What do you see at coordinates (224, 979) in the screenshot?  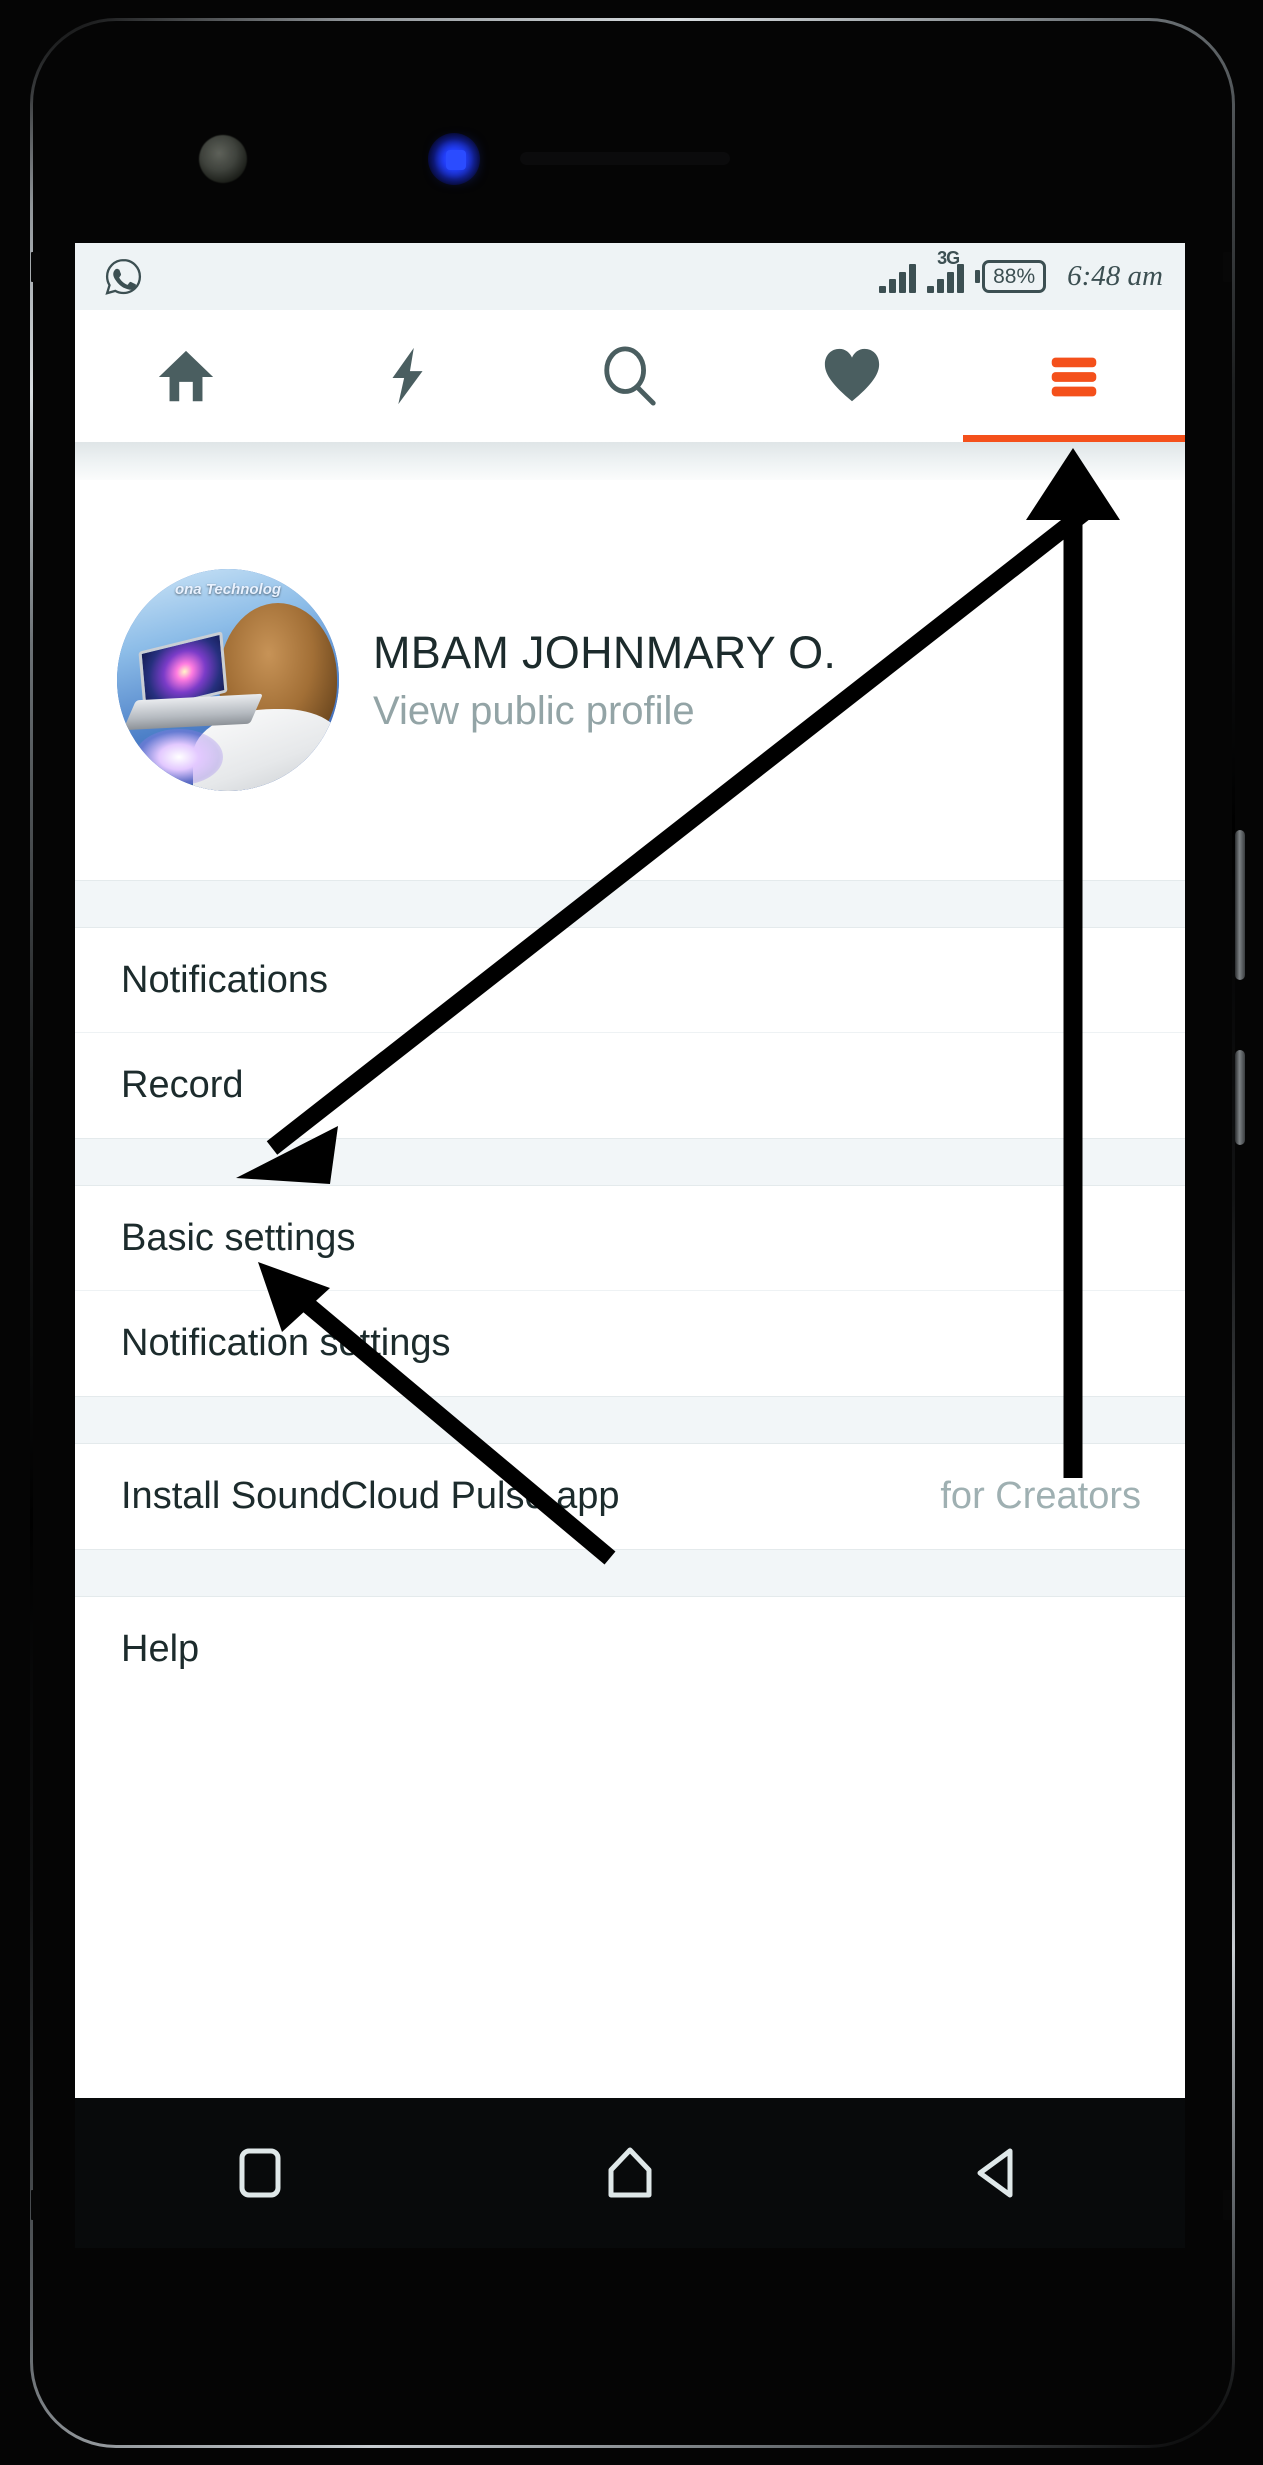 I see `menu-item-label: Notifications` at bounding box center [224, 979].